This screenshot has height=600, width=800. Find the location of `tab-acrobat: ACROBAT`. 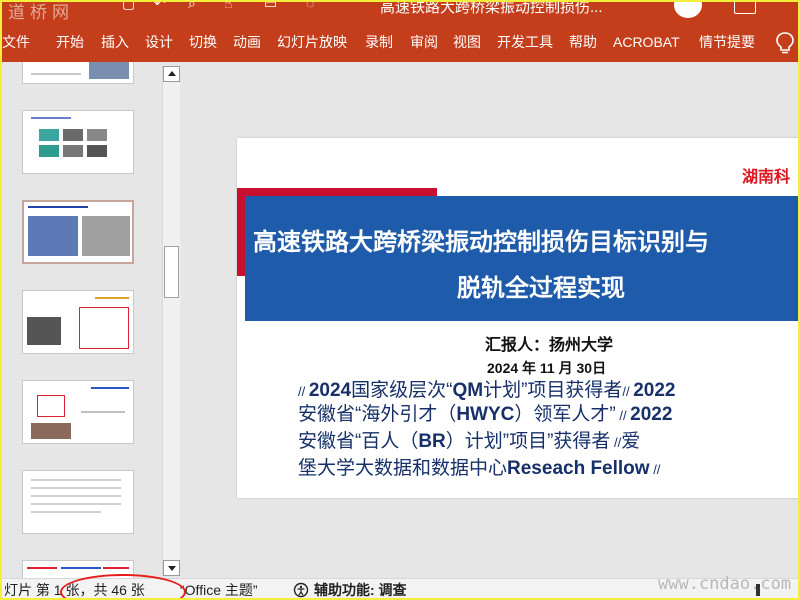

tab-acrobat: ACROBAT is located at coordinates (646, 42).